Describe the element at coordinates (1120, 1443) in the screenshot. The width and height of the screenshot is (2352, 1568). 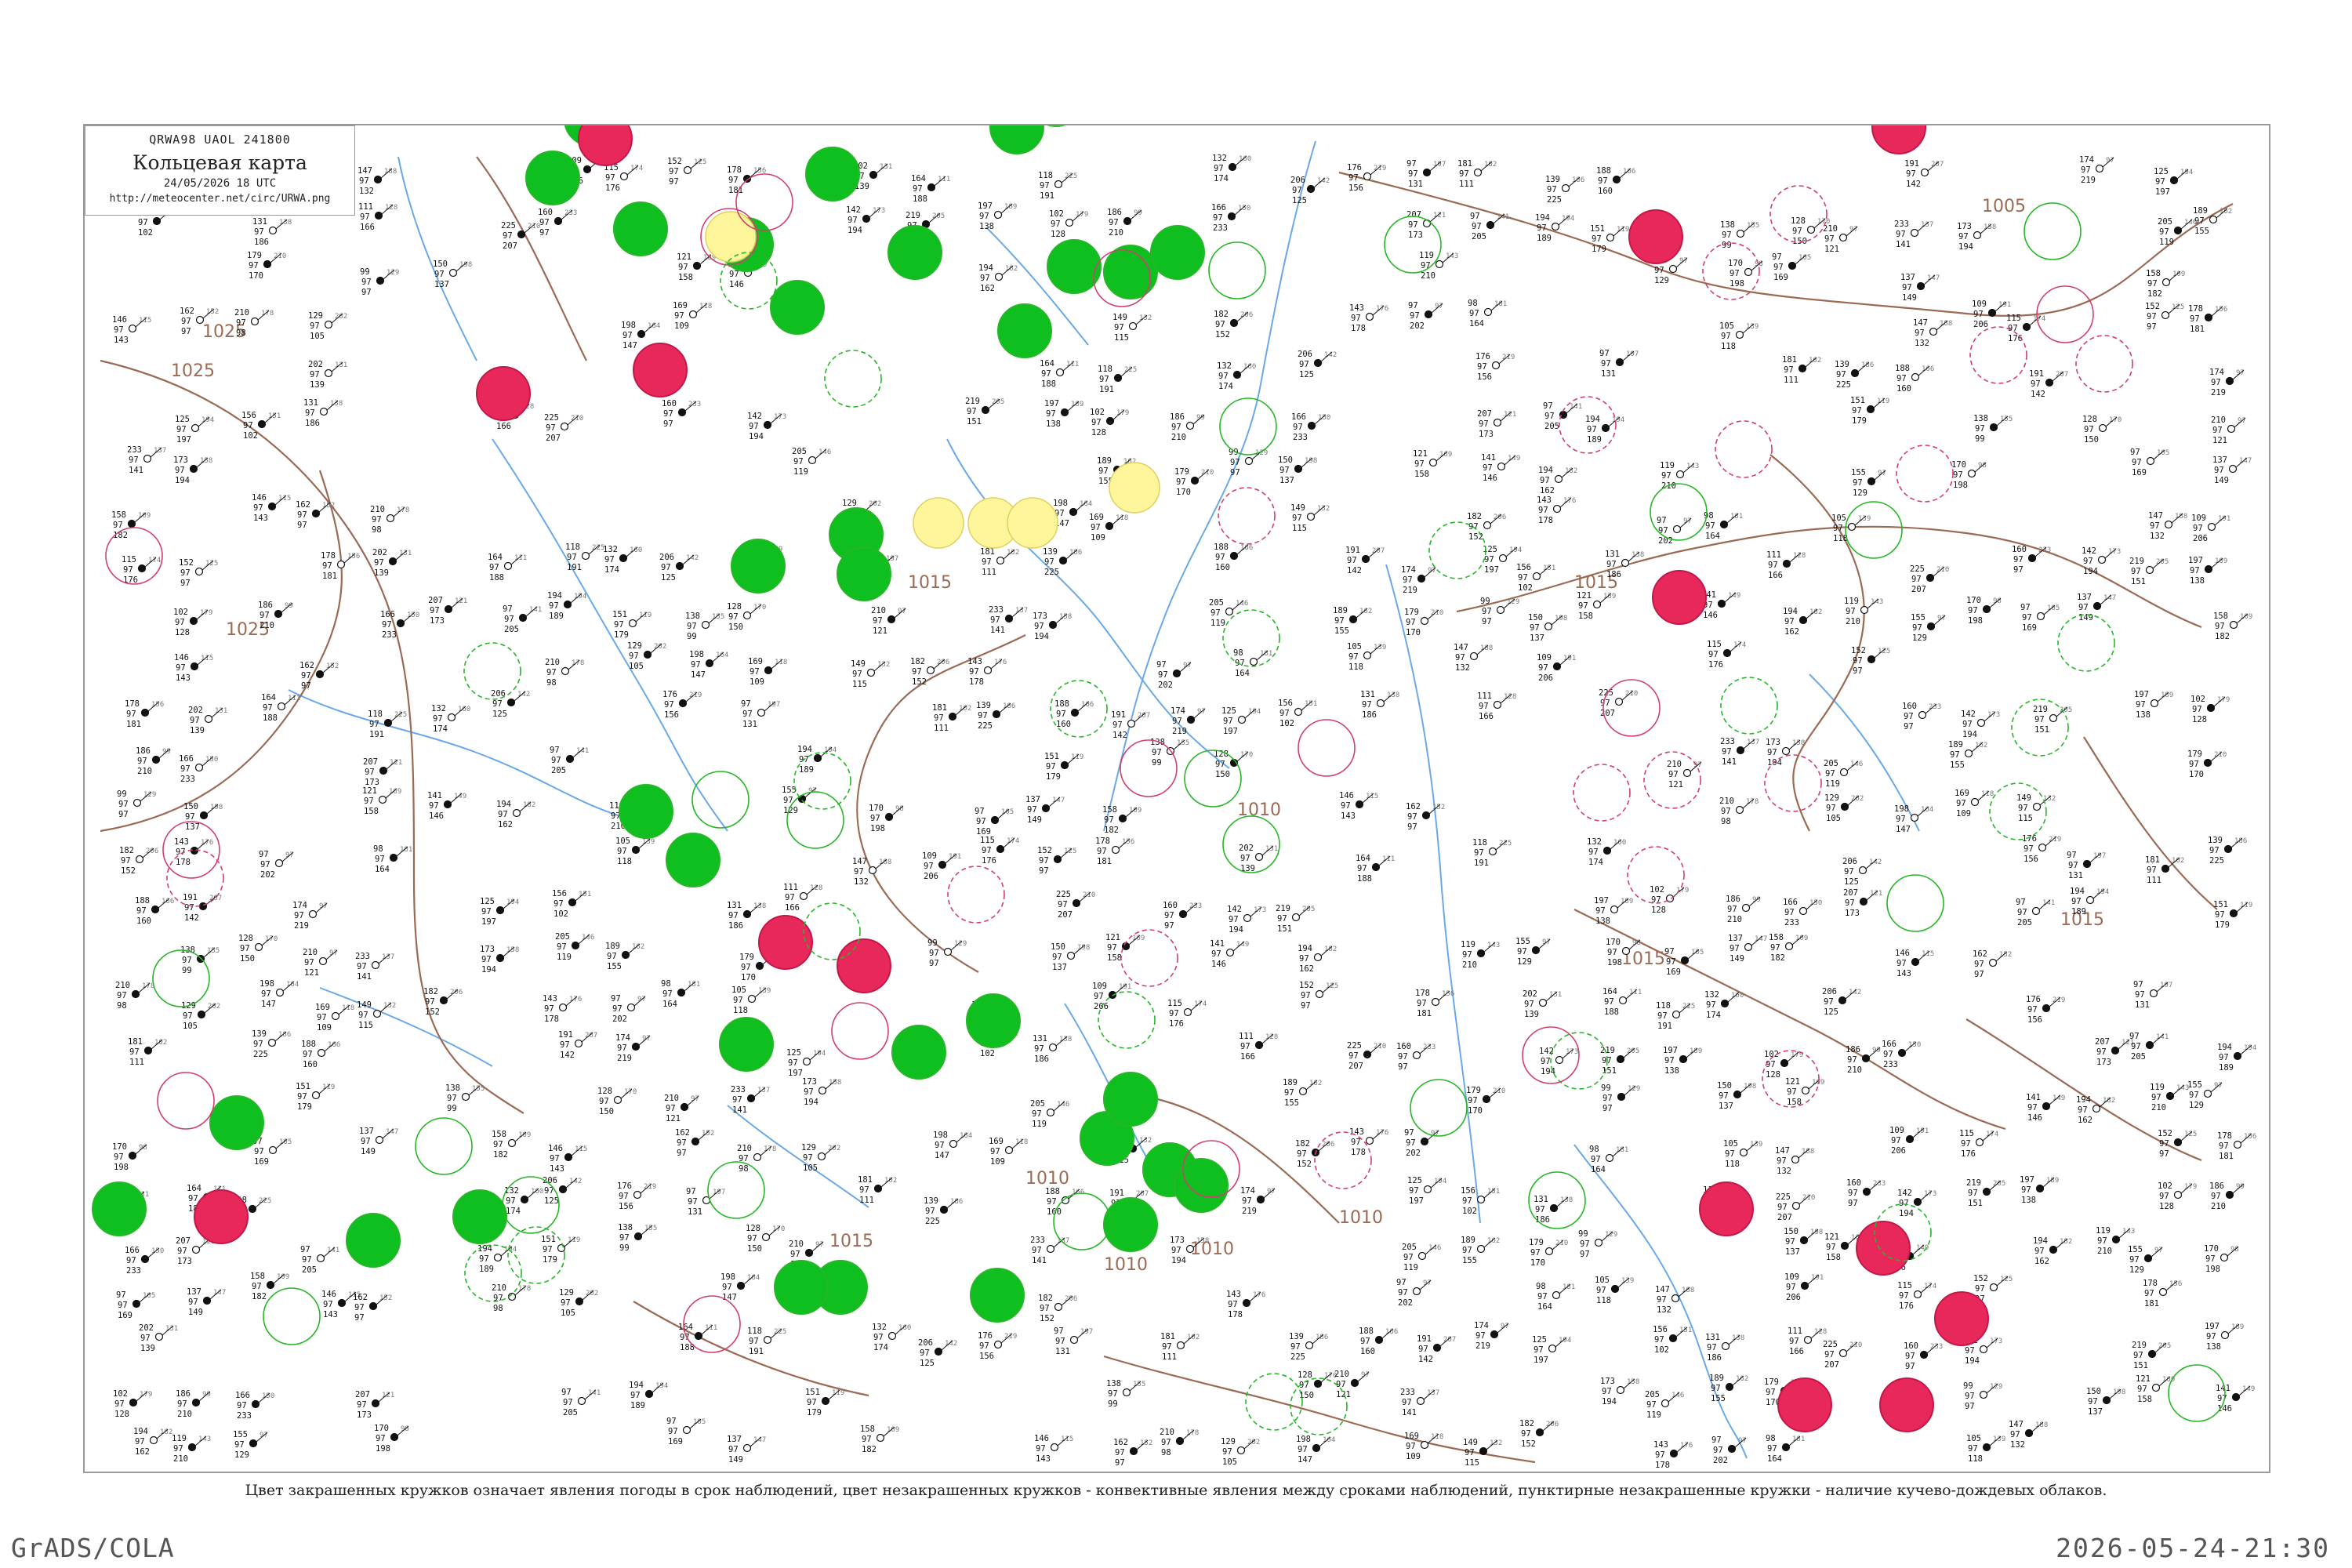
I see `station-value: 162` at that location.